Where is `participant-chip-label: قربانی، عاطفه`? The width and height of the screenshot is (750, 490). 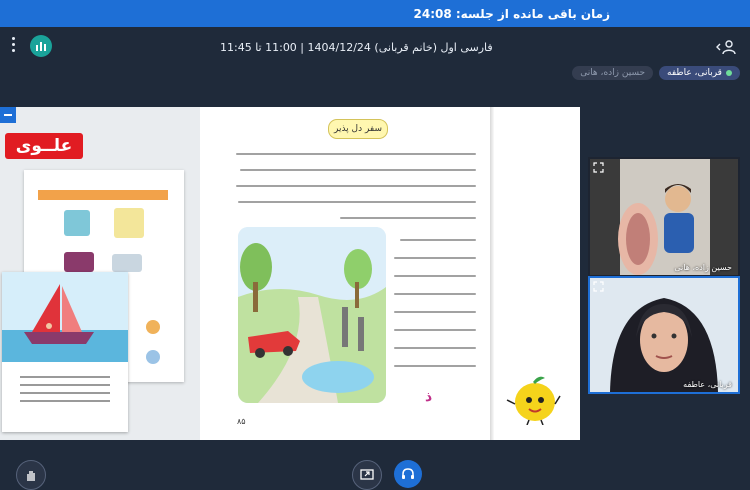 participant-chip-label: قربانی، عاطفه is located at coordinates (694, 73).